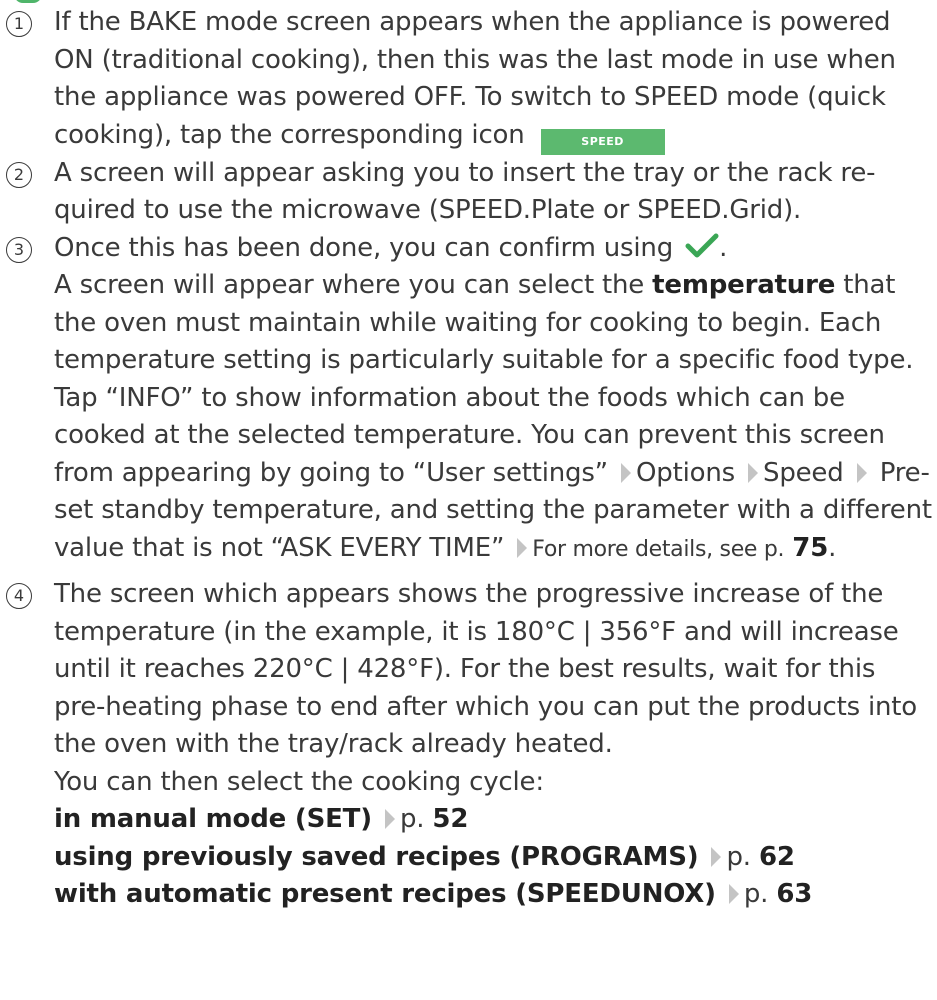  I want to click on mode-indicator-pill, so click(28, 1).